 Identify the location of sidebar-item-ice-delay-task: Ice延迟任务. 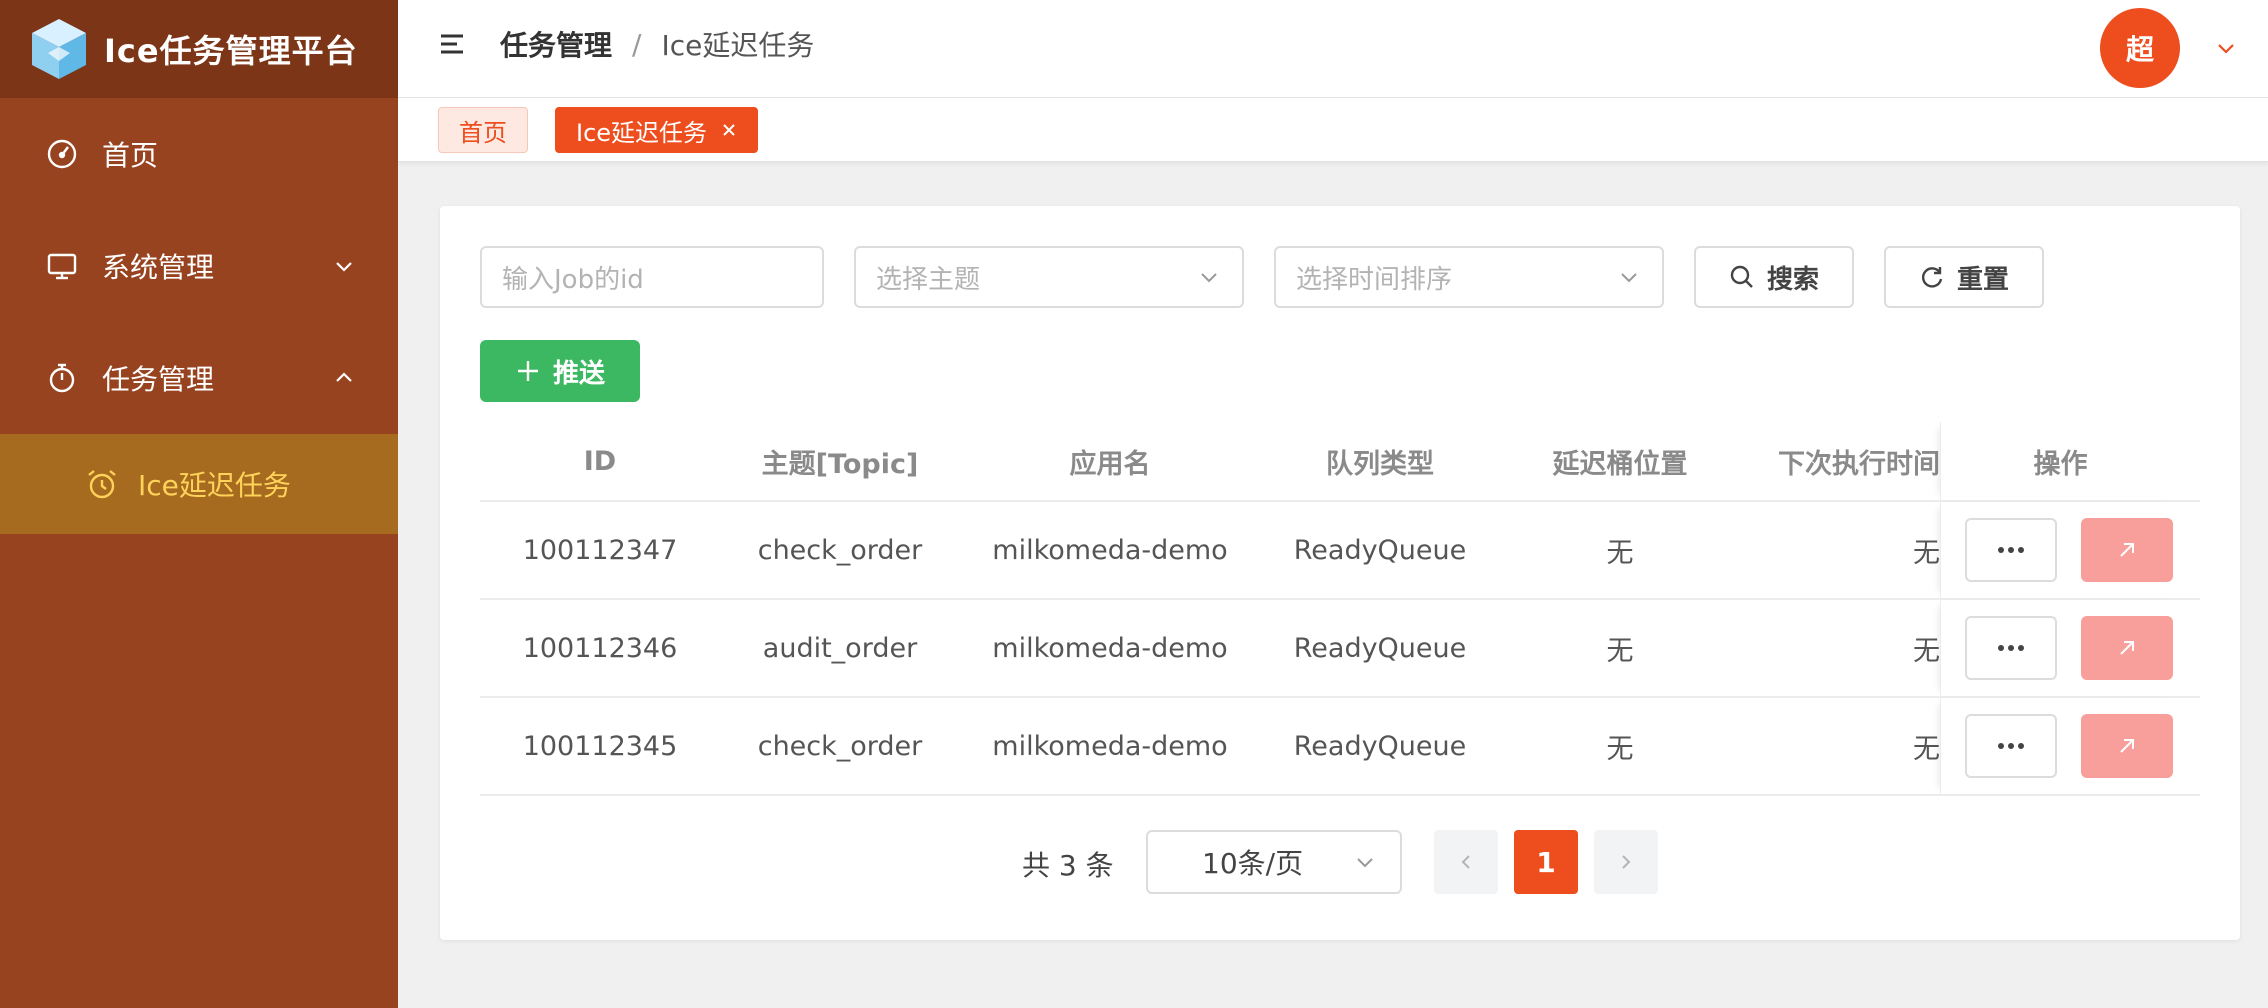
(199, 484).